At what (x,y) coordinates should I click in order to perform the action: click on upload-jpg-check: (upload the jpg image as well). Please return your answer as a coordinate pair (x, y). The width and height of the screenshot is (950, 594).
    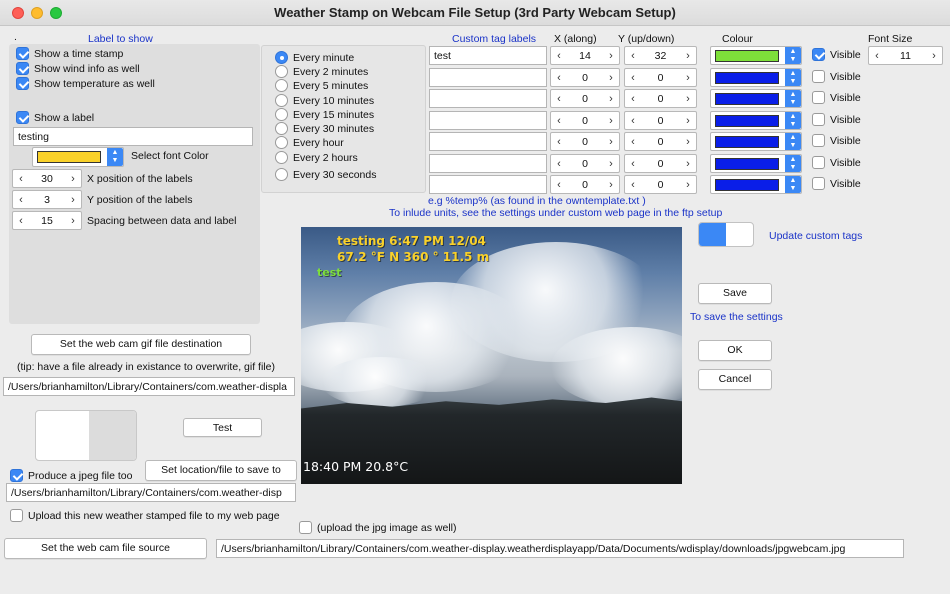
    Looking at the image, I should click on (378, 527).